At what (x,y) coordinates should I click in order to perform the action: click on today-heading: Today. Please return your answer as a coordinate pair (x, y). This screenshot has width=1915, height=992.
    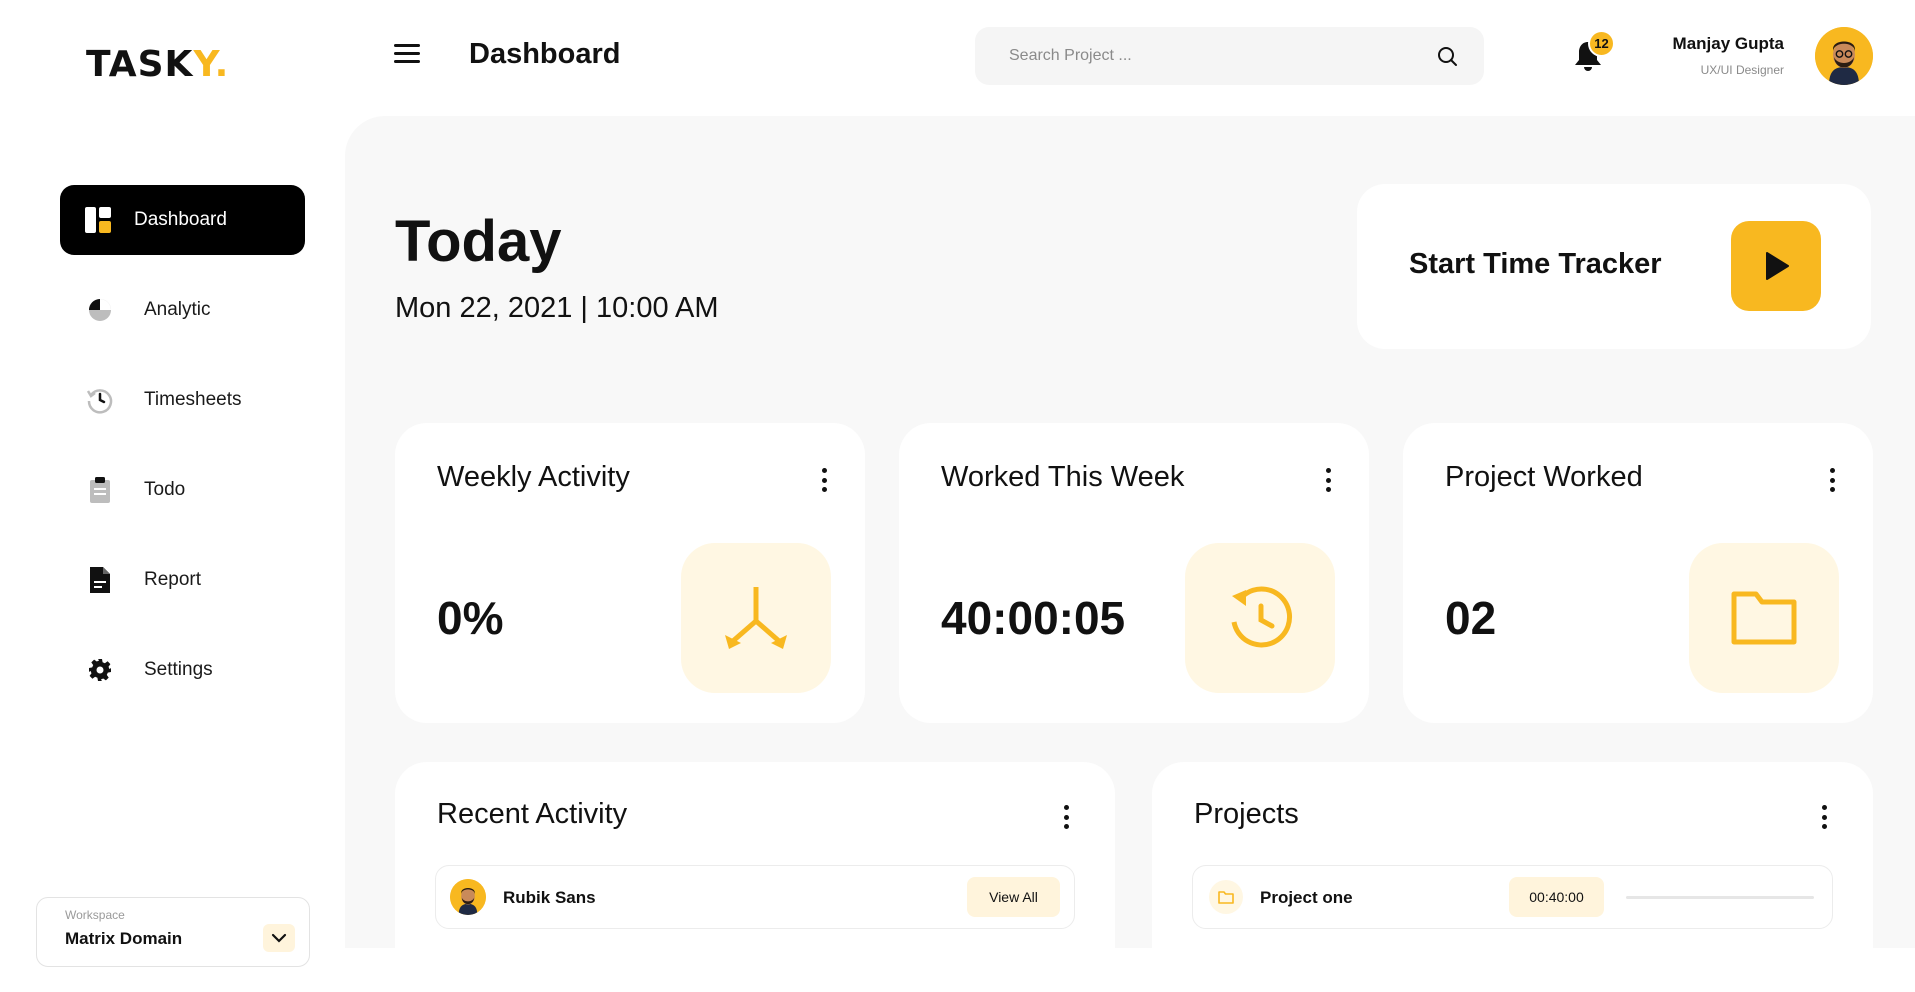
    Looking at the image, I should click on (478, 241).